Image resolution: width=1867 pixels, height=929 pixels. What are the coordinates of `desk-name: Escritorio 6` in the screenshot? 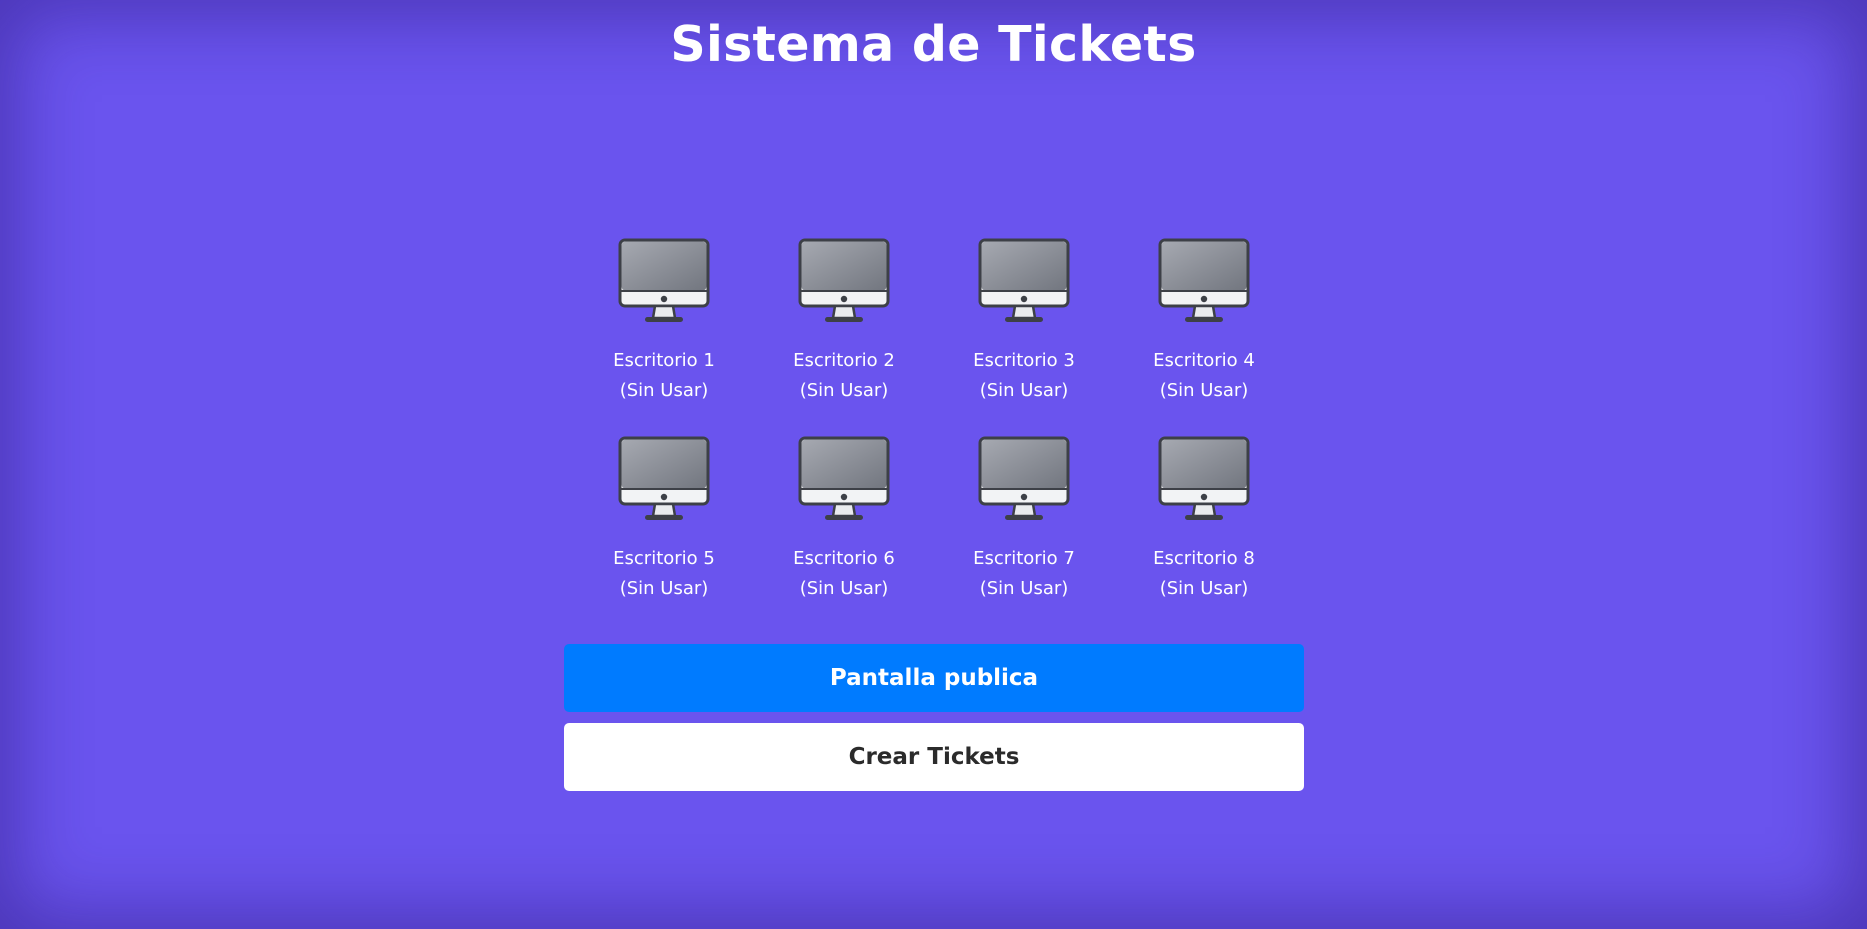 It's located at (844, 558).